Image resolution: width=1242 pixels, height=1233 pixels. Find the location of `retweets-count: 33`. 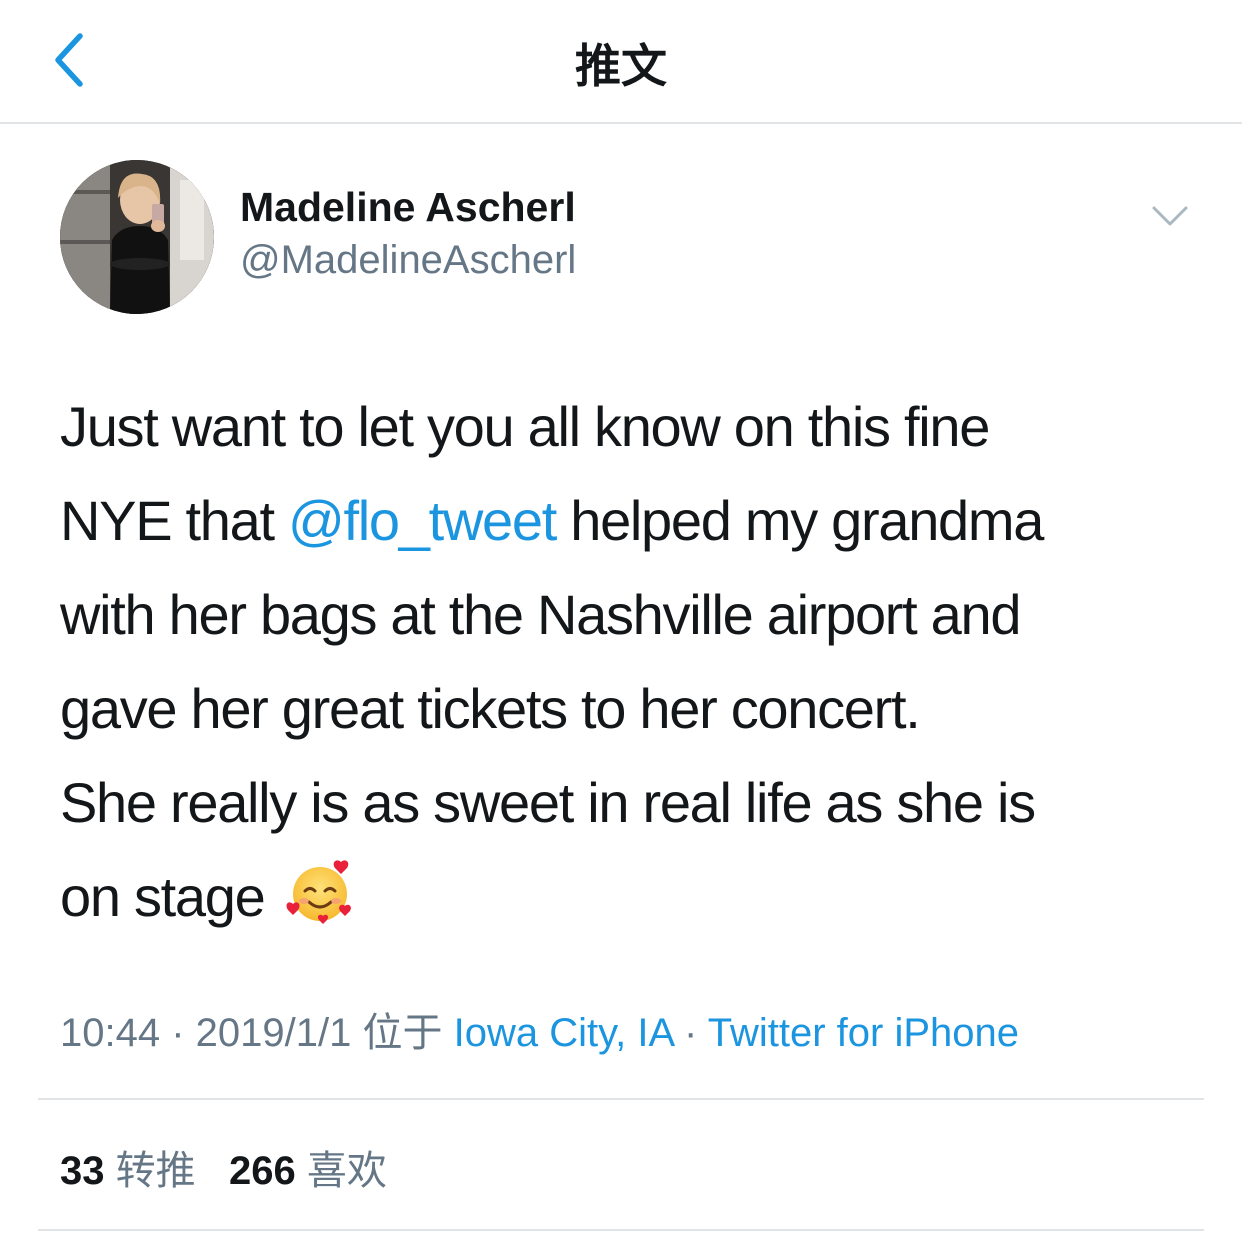

retweets-count: 33 is located at coordinates (82, 1171).